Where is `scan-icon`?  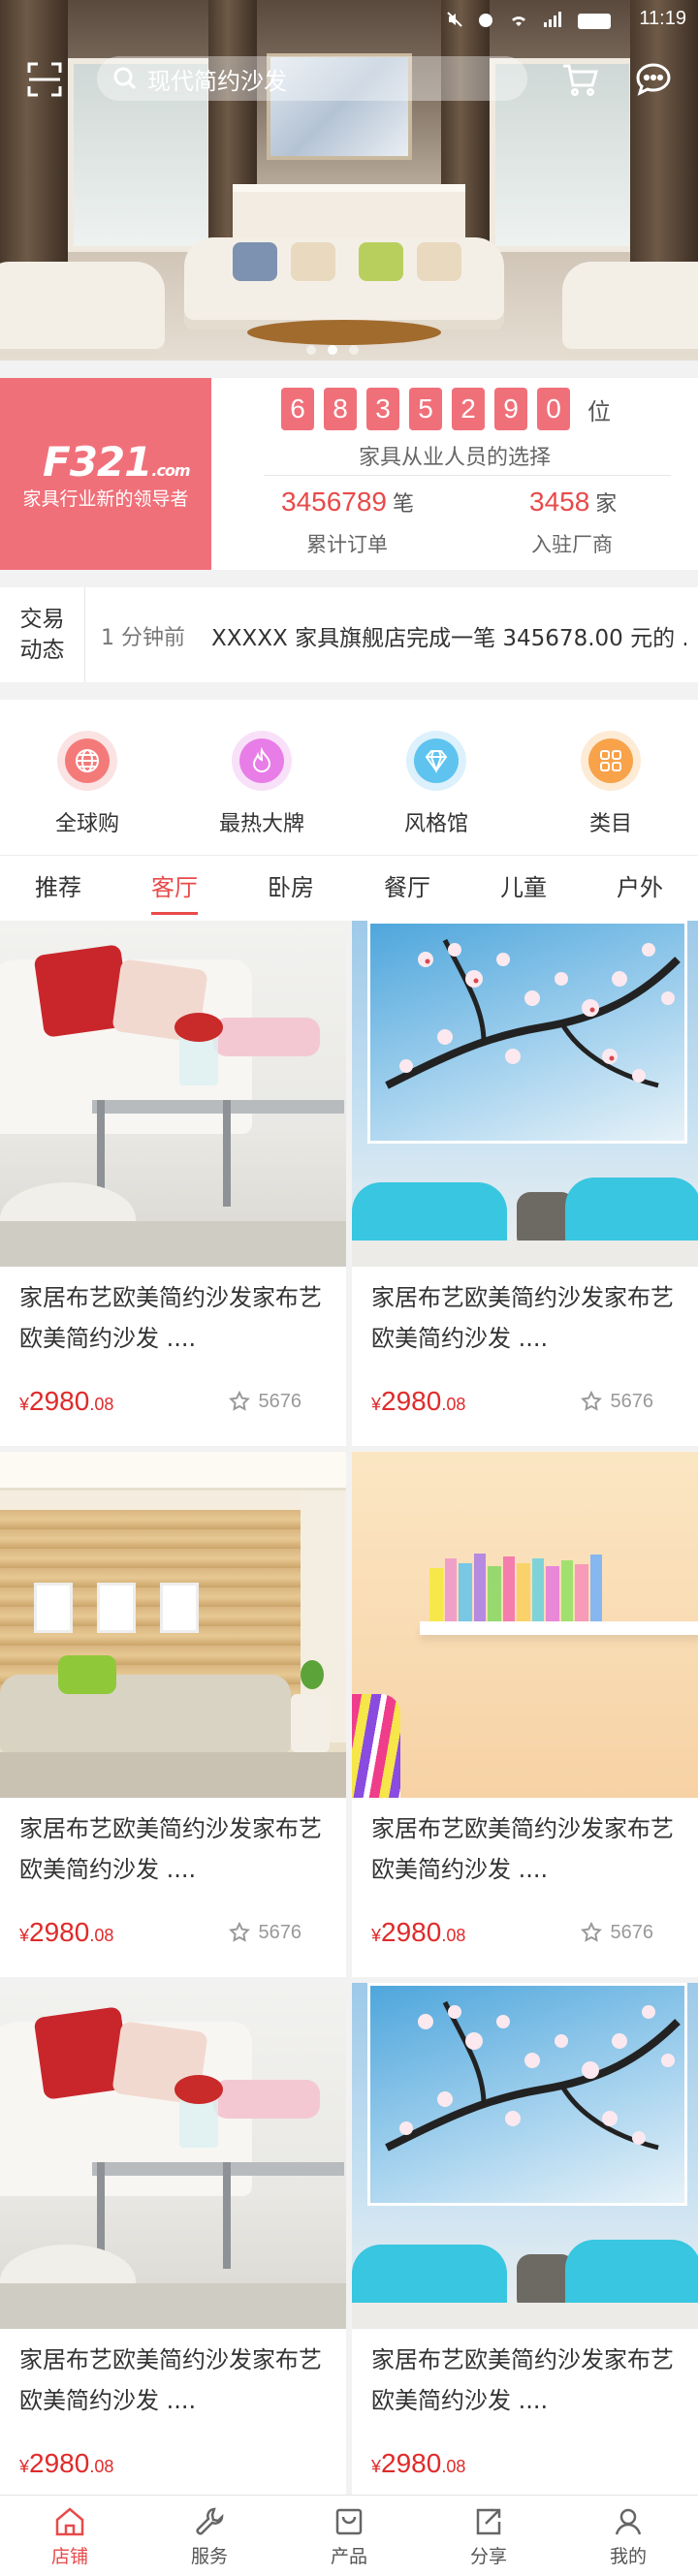
scan-icon is located at coordinates (44, 79).